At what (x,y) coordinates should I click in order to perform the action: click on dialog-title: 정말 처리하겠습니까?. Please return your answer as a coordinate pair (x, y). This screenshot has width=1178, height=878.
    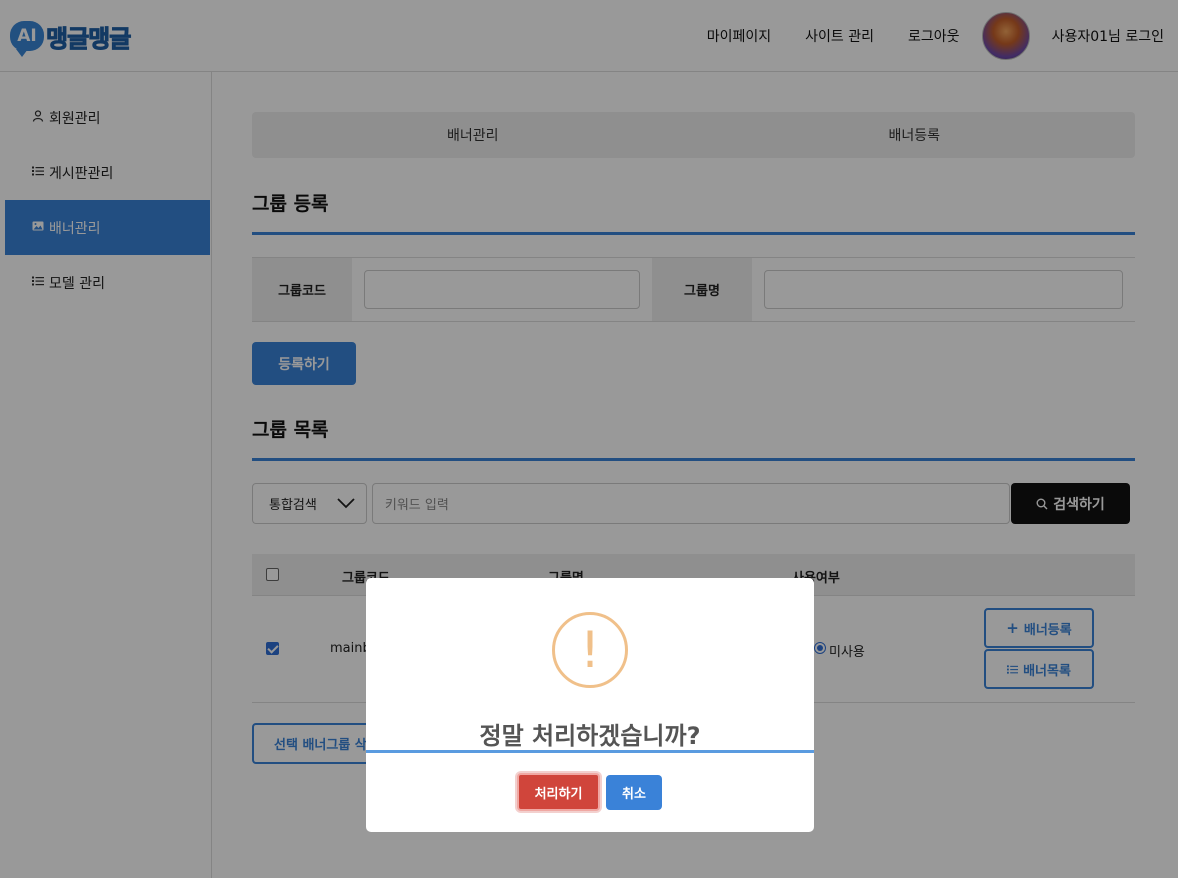
    Looking at the image, I should click on (590, 736).